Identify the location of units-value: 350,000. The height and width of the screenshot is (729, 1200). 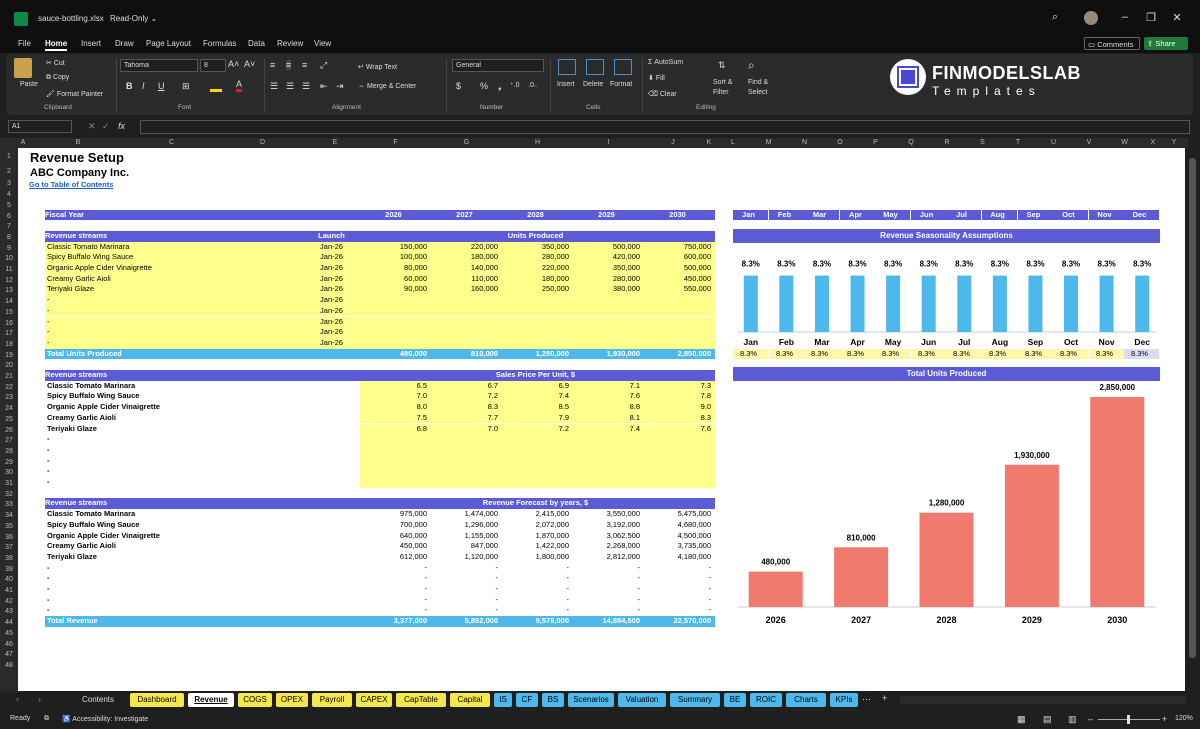
(608, 268).